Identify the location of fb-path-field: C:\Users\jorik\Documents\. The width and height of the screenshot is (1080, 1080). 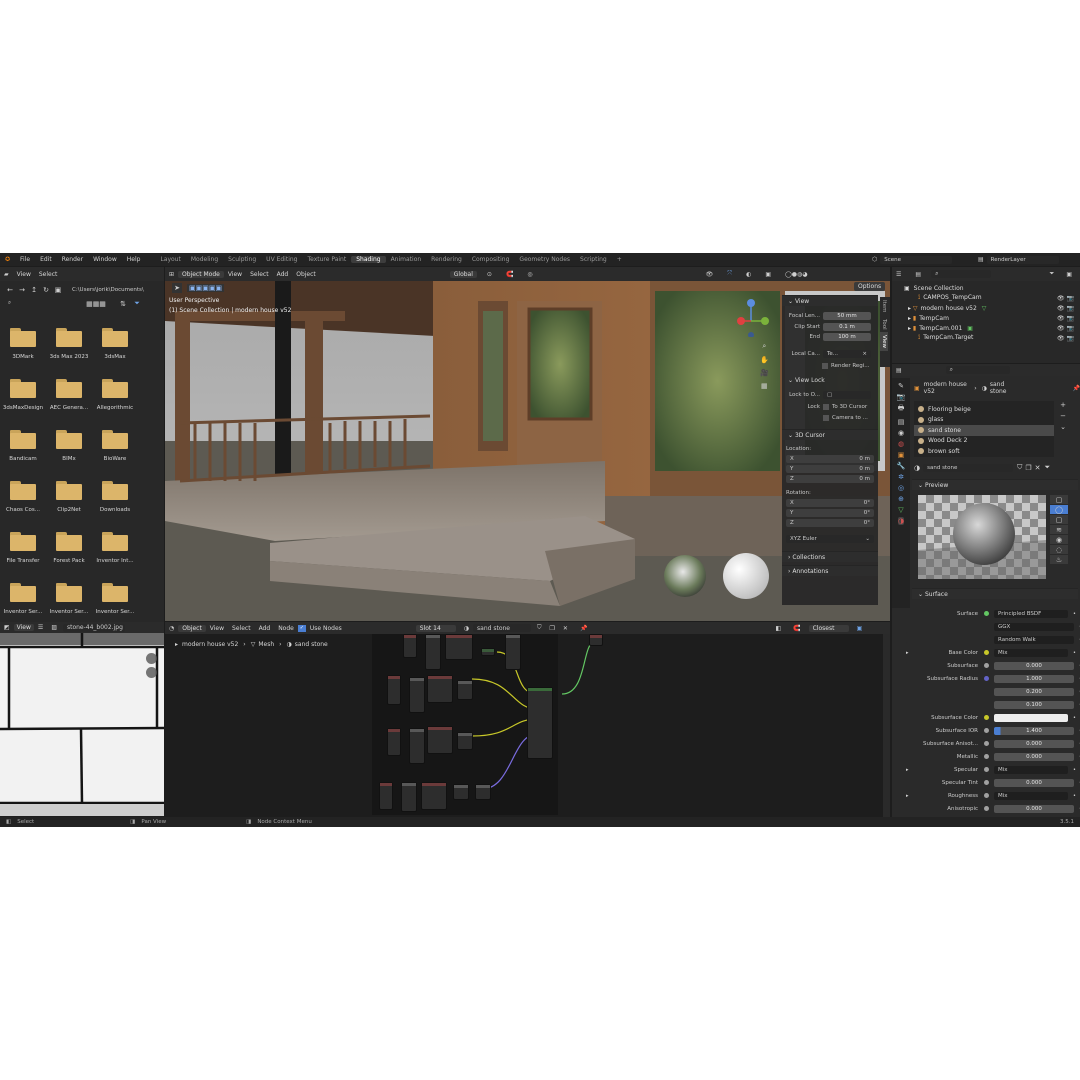
(108, 289).